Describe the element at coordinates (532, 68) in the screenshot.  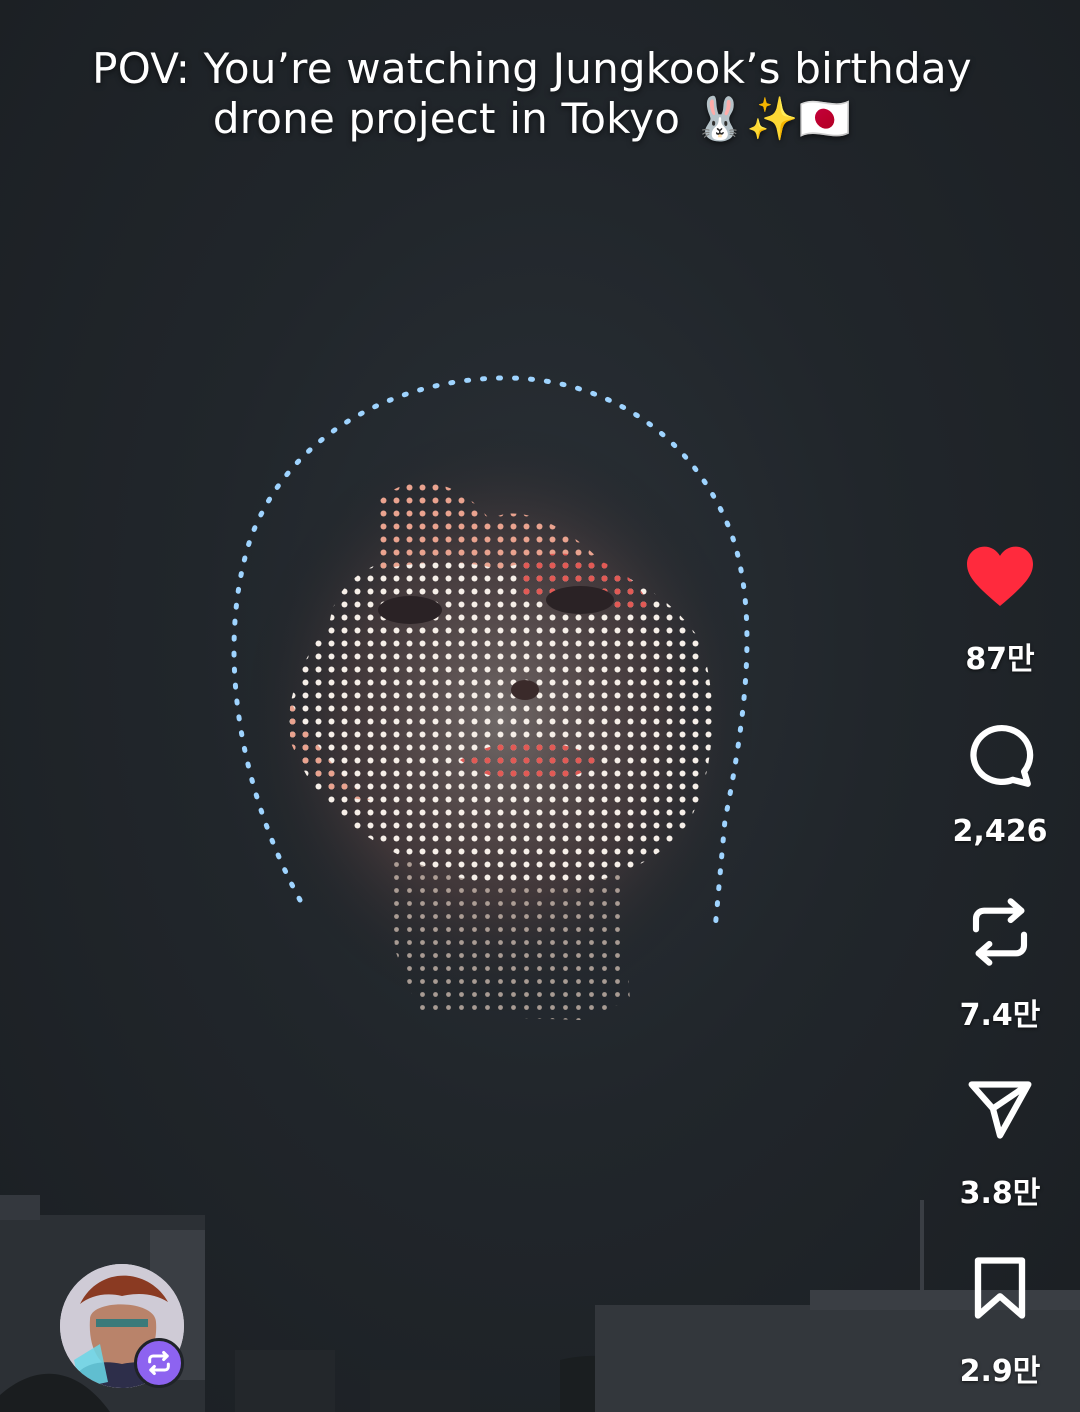
I see `caption-line-1: POV: You’re watching Jungkook’s birthday` at that location.